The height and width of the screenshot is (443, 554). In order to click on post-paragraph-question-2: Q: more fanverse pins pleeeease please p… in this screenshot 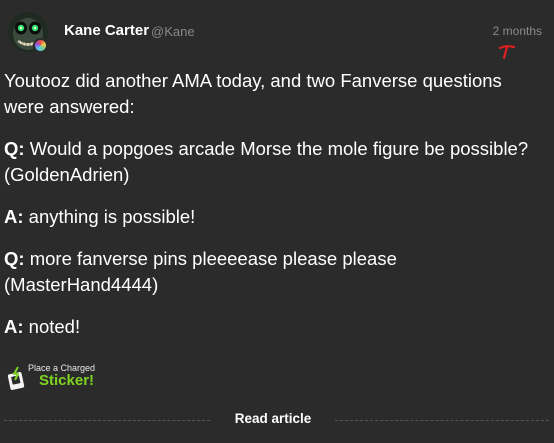, I will do `click(274, 272)`.